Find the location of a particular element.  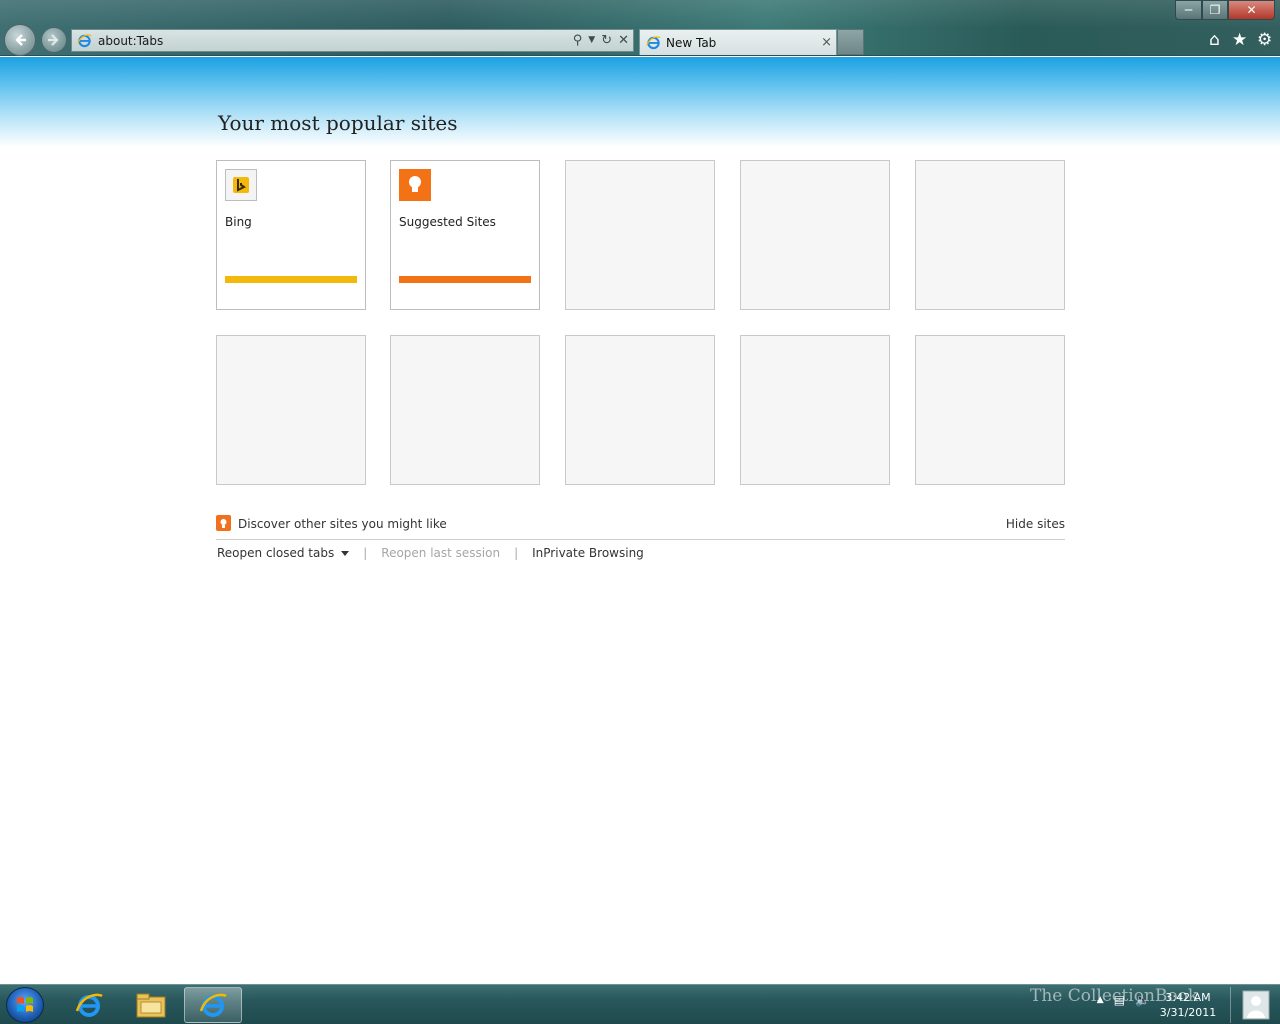

close-button: ✕ is located at coordinates (1251, 10).